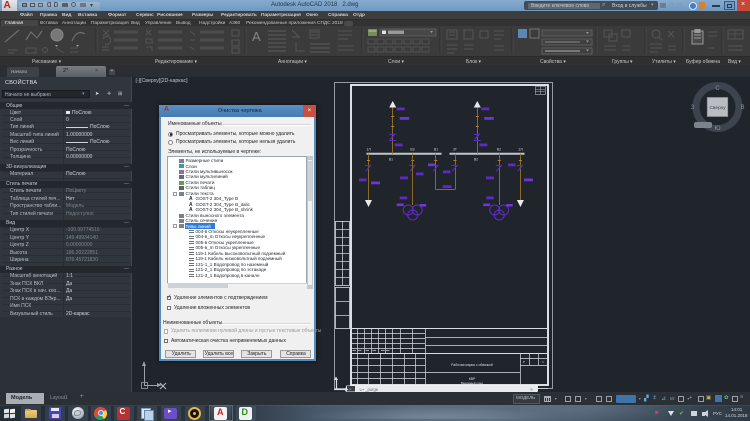 The image size is (750, 421). Describe the element at coordinates (368, 150) in the screenshot. I see `svg-text: 1Л` at that location.